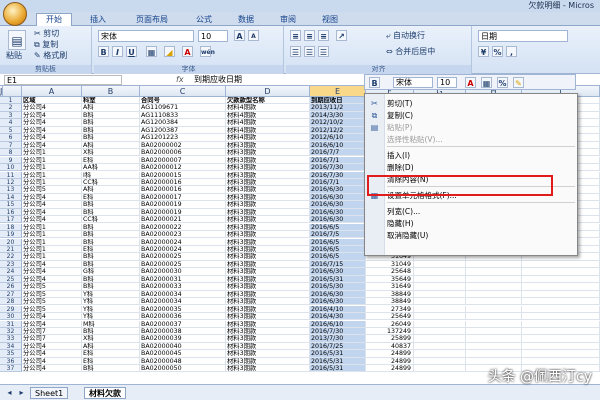 The image size is (600, 400). What do you see at coordinates (11, 250) in the screenshot?
I see `row-header: 21` at bounding box center [11, 250].